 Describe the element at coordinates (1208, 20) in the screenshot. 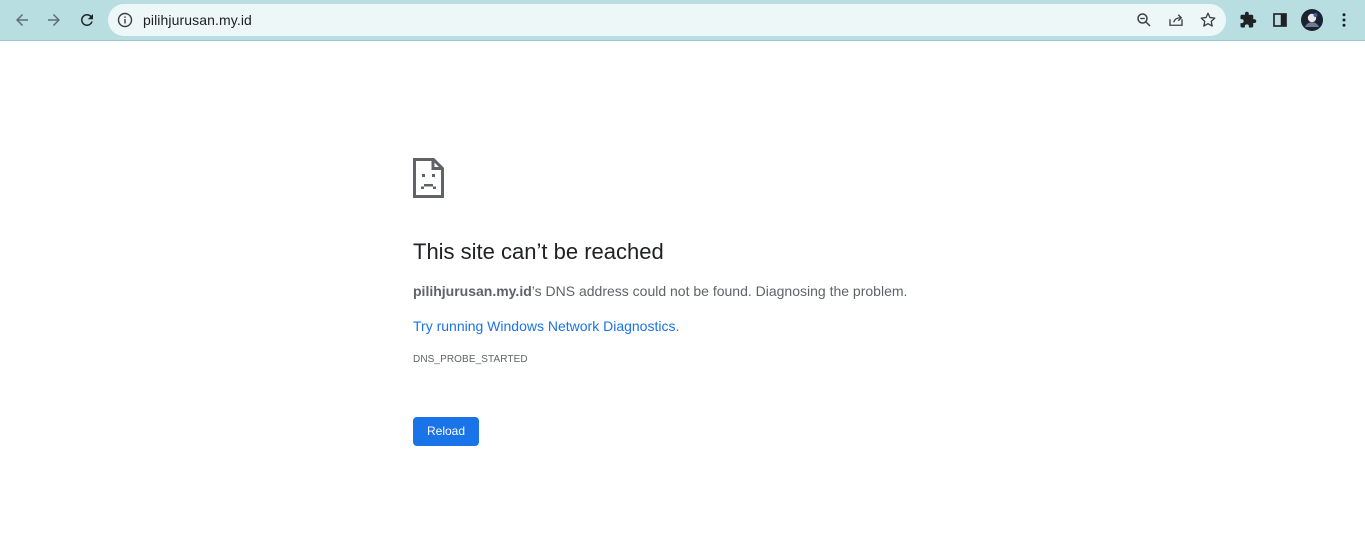

I see `bookmark-star-icon` at that location.